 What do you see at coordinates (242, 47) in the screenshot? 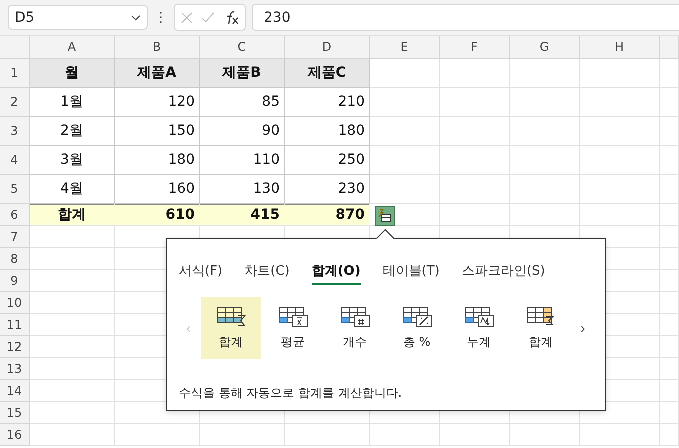
I see `column-header: C` at bounding box center [242, 47].